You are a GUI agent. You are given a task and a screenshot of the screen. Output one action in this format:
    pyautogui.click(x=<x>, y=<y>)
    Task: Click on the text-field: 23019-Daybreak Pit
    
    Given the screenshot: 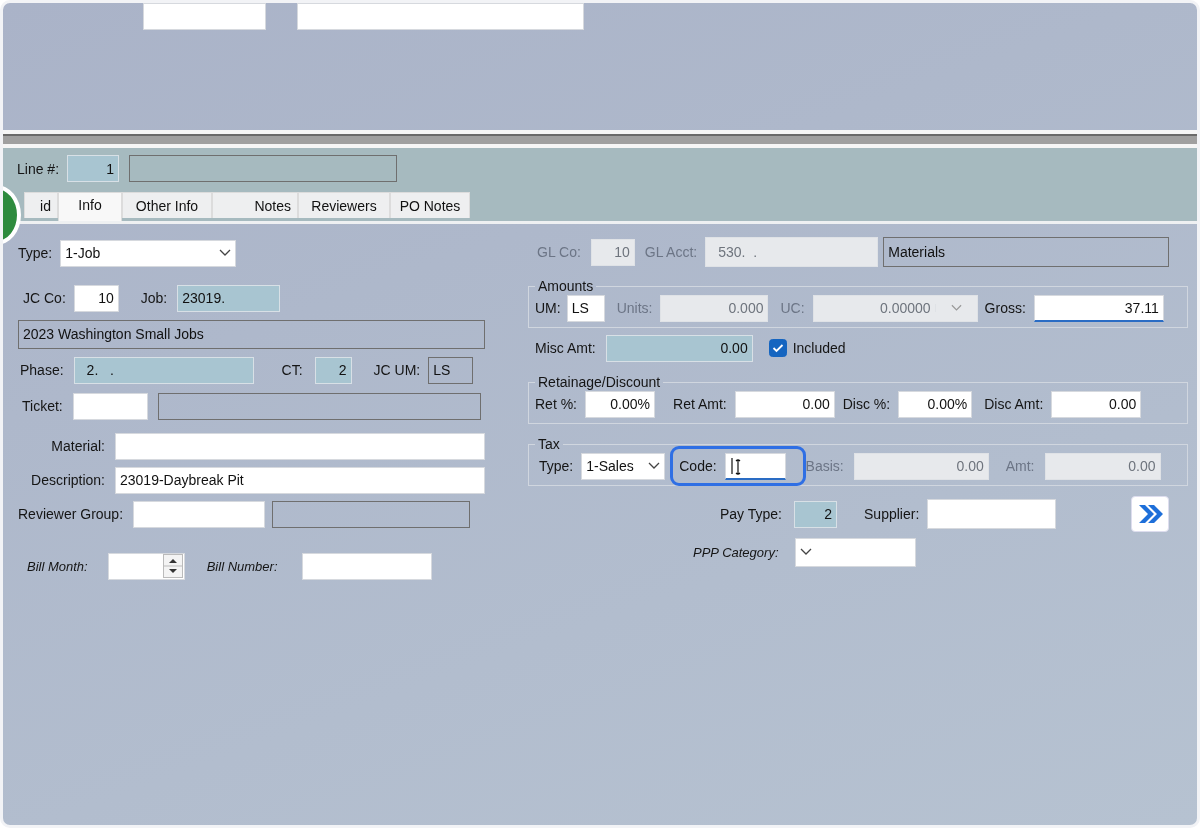 What is the action you would take?
    pyautogui.click(x=300, y=480)
    